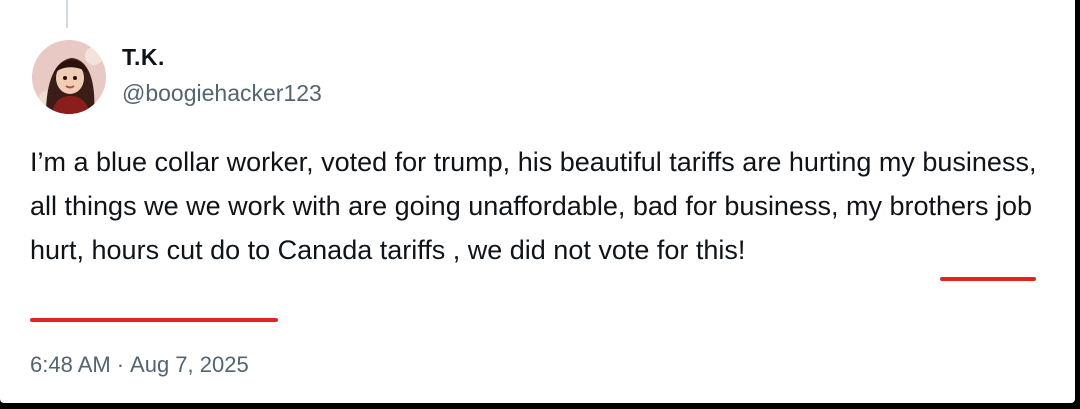  What do you see at coordinates (67, 14) in the screenshot?
I see `thread-connector-line` at bounding box center [67, 14].